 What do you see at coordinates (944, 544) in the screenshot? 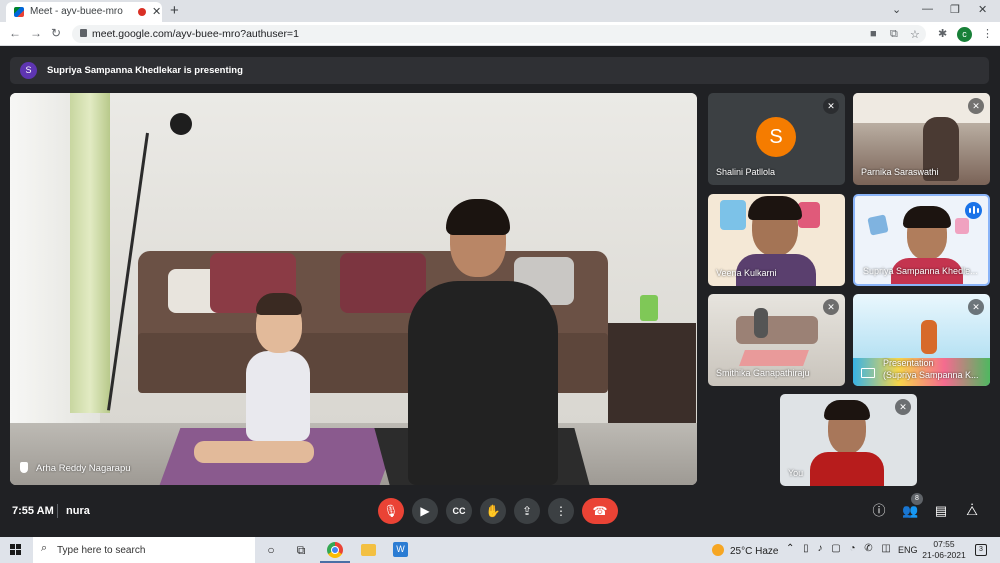
I see `taskbar-time: 07:55` at bounding box center [944, 544].